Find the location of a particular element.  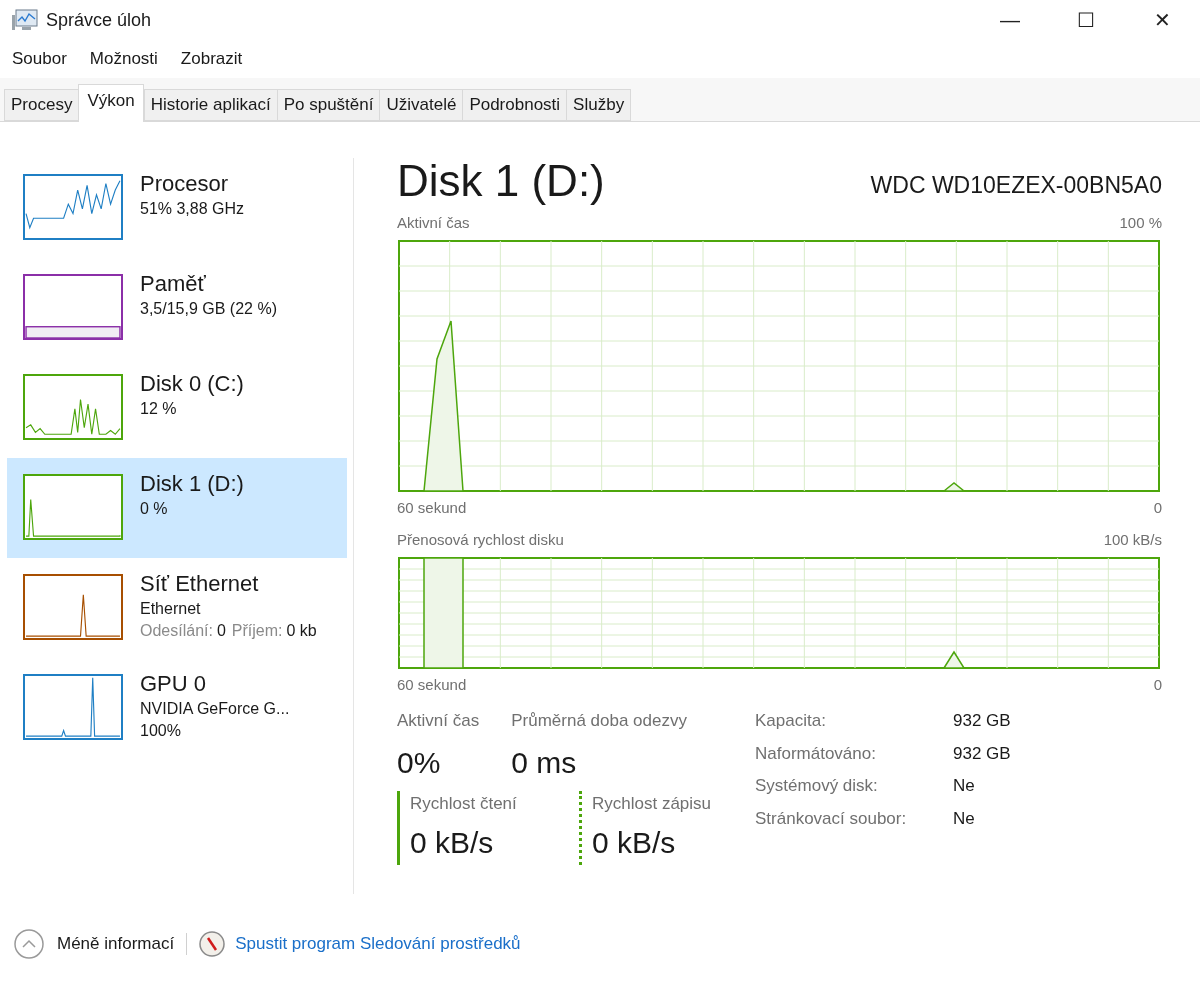

tab: Historie aplikací is located at coordinates (210, 105).